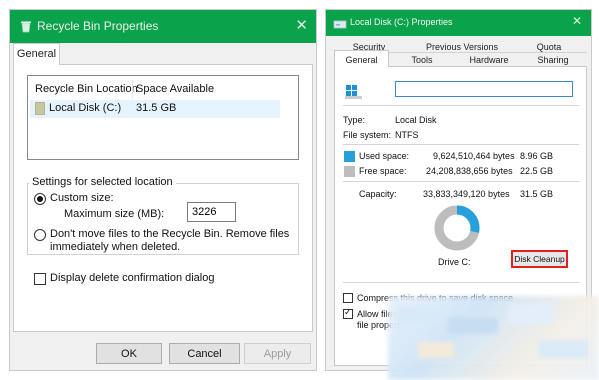 The height and width of the screenshot is (380, 599). What do you see at coordinates (349, 156) in the screenshot?
I see `used-space-swatch` at bounding box center [349, 156].